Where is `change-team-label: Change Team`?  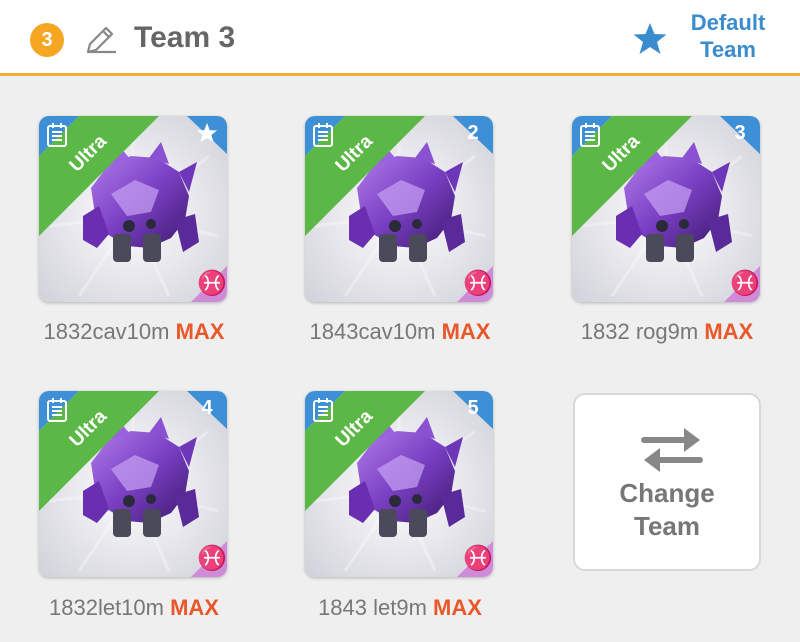 change-team-label: Change Team is located at coordinates (667, 510).